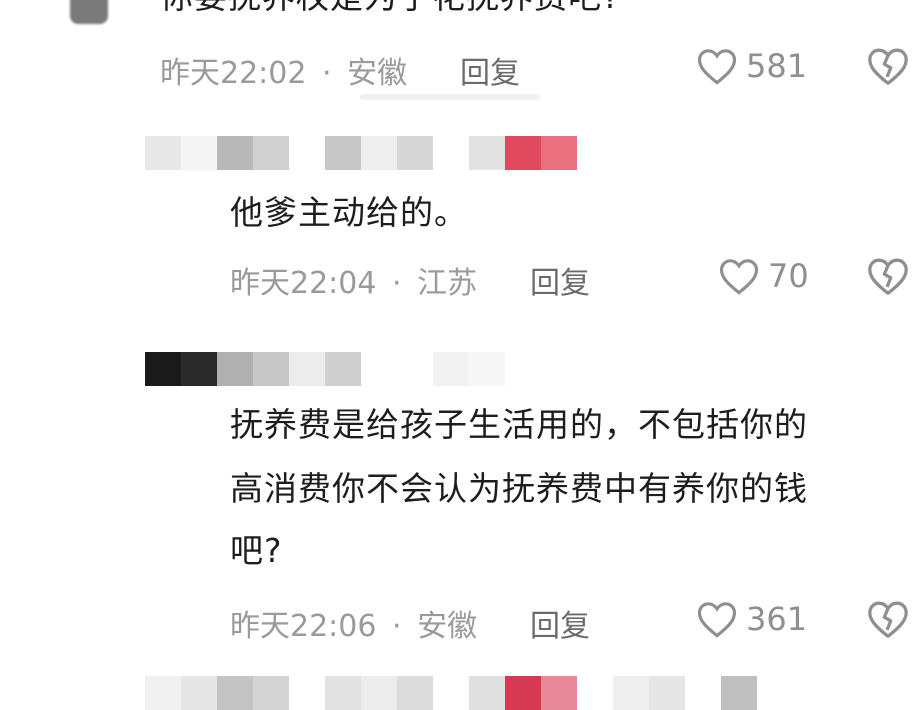  I want to click on avatar, so click(89, 12).